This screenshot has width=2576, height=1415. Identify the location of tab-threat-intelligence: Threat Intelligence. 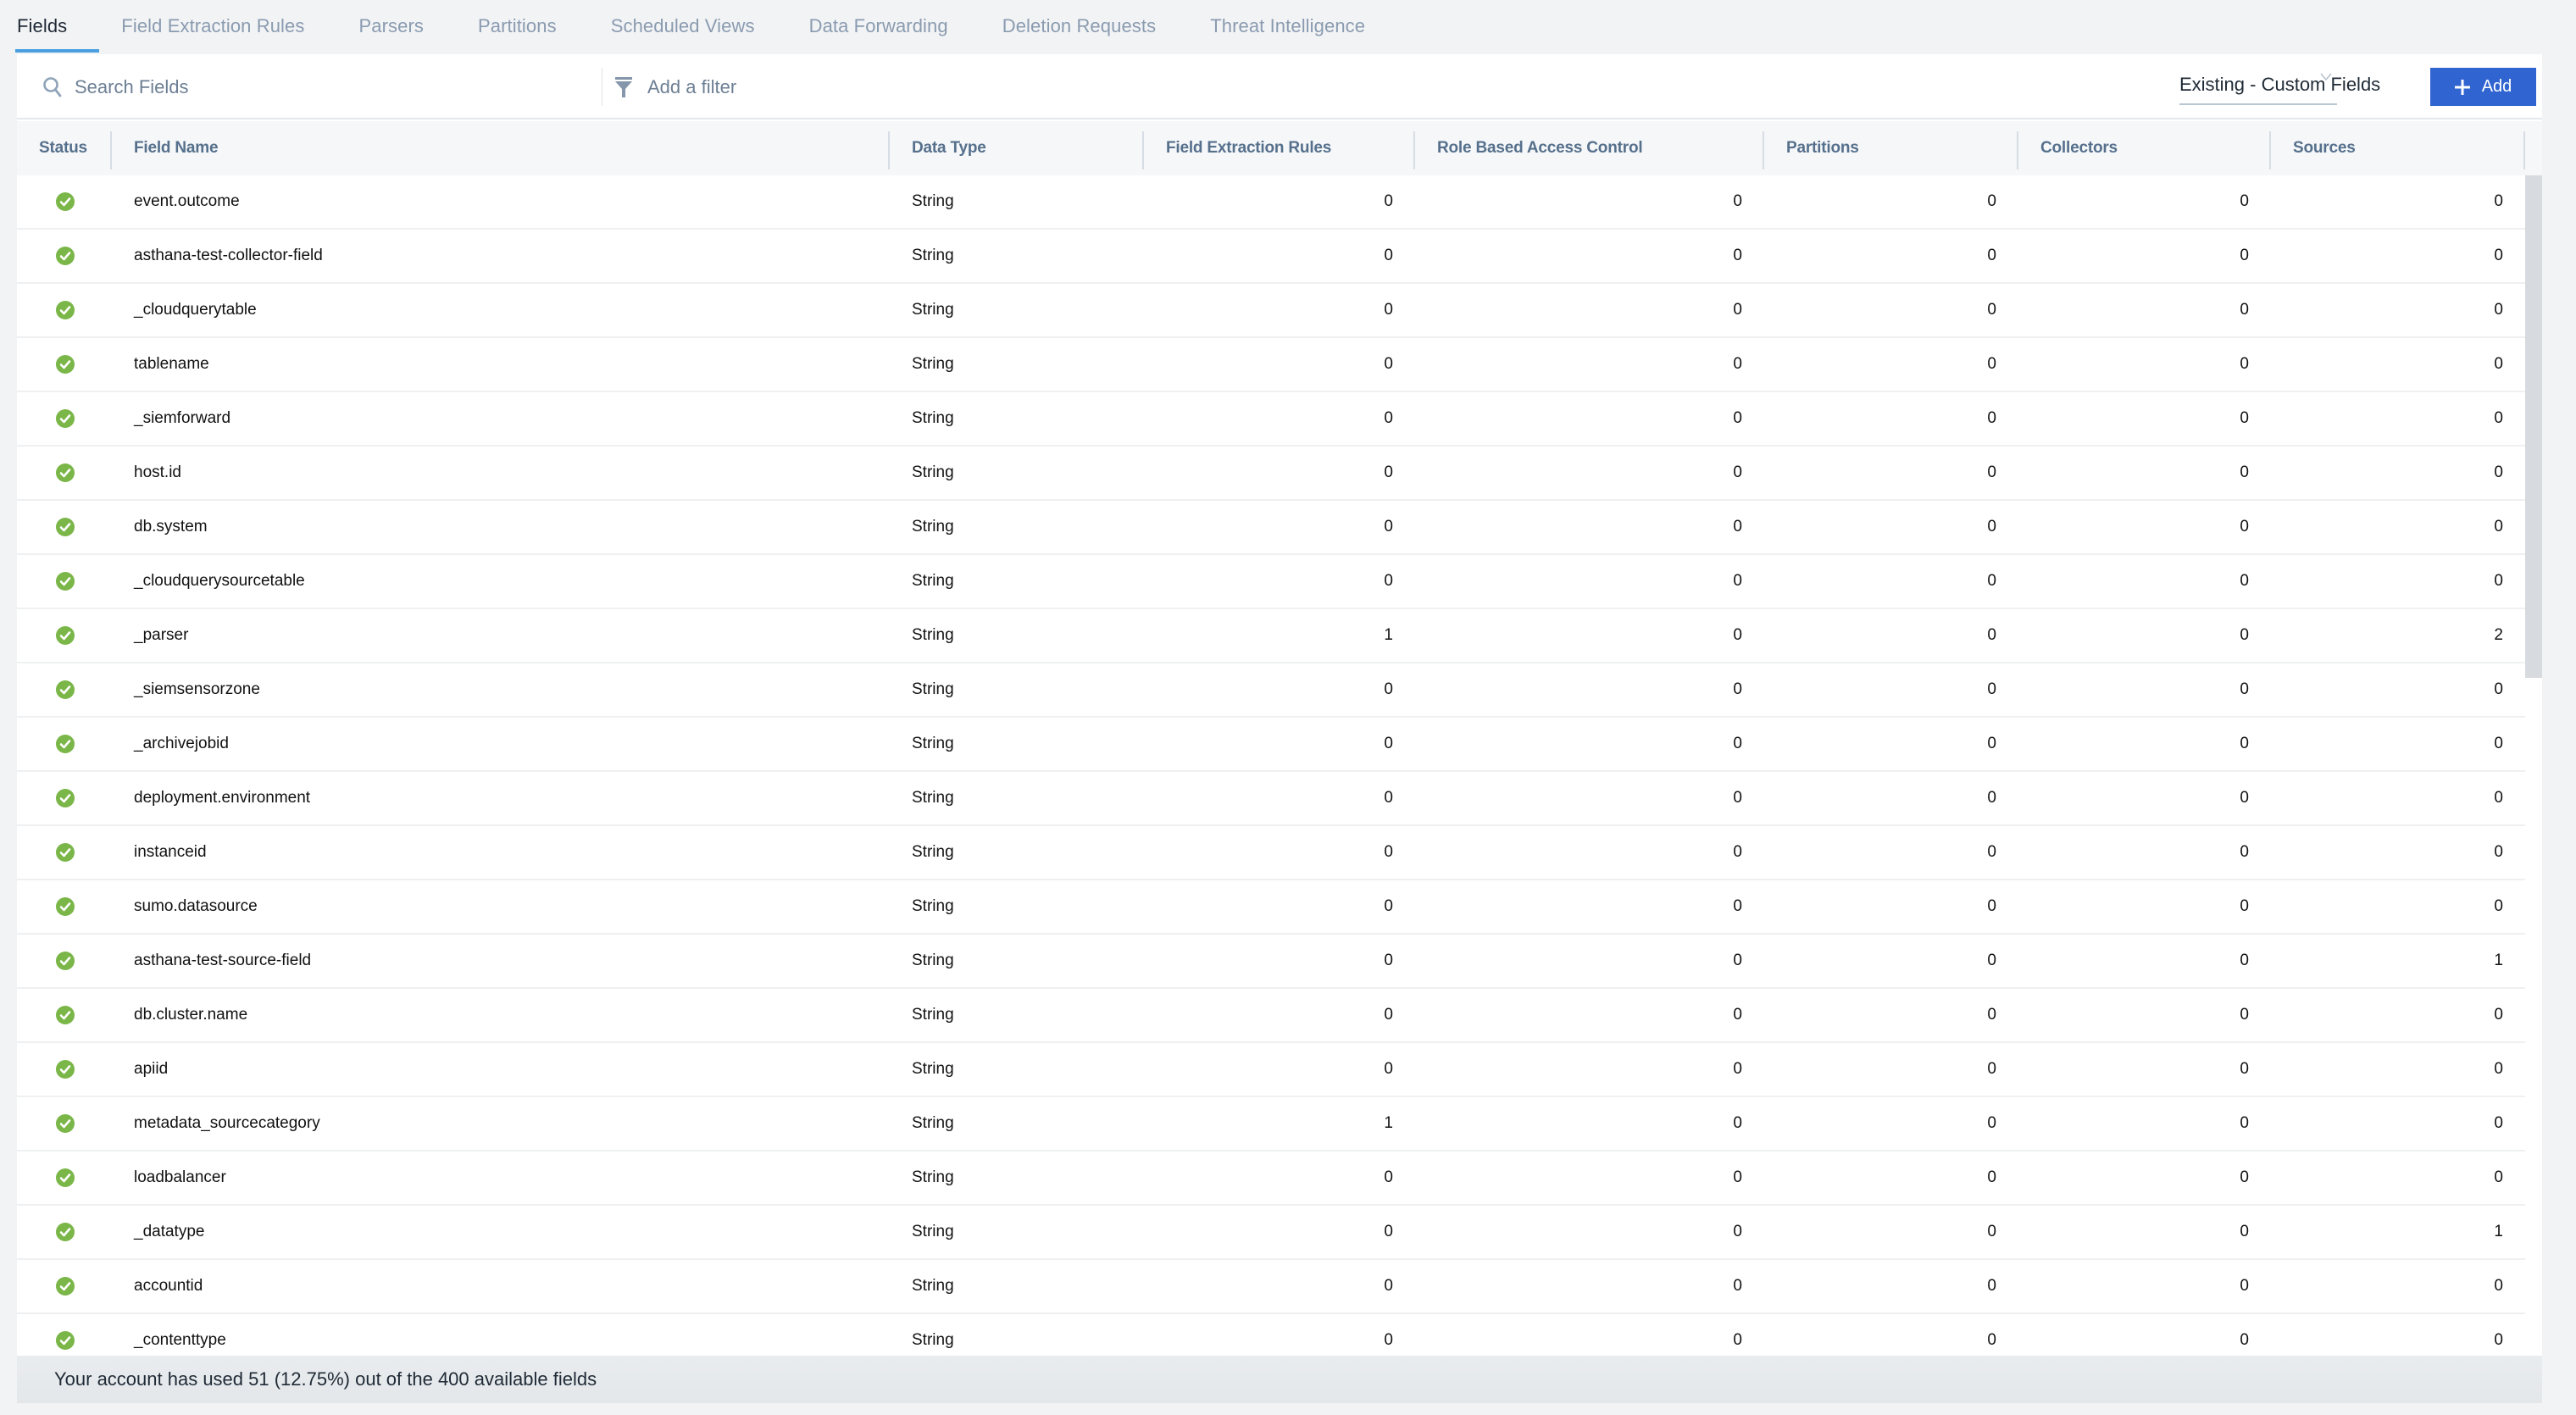
(1287, 26).